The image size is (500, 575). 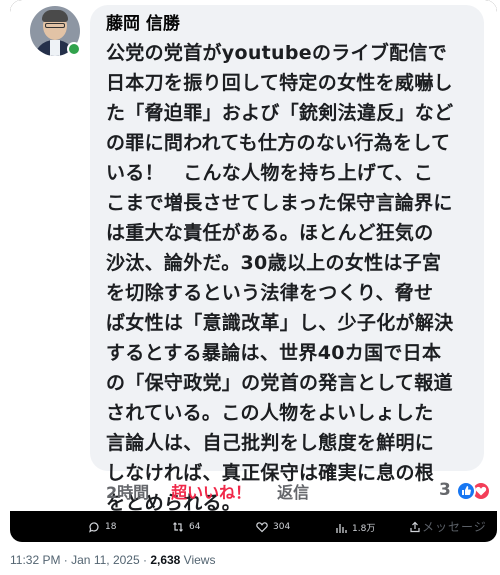 What do you see at coordinates (280, 323) in the screenshot?
I see `comment-line: ば女性は「意識改革」し、少子化が解決` at bounding box center [280, 323].